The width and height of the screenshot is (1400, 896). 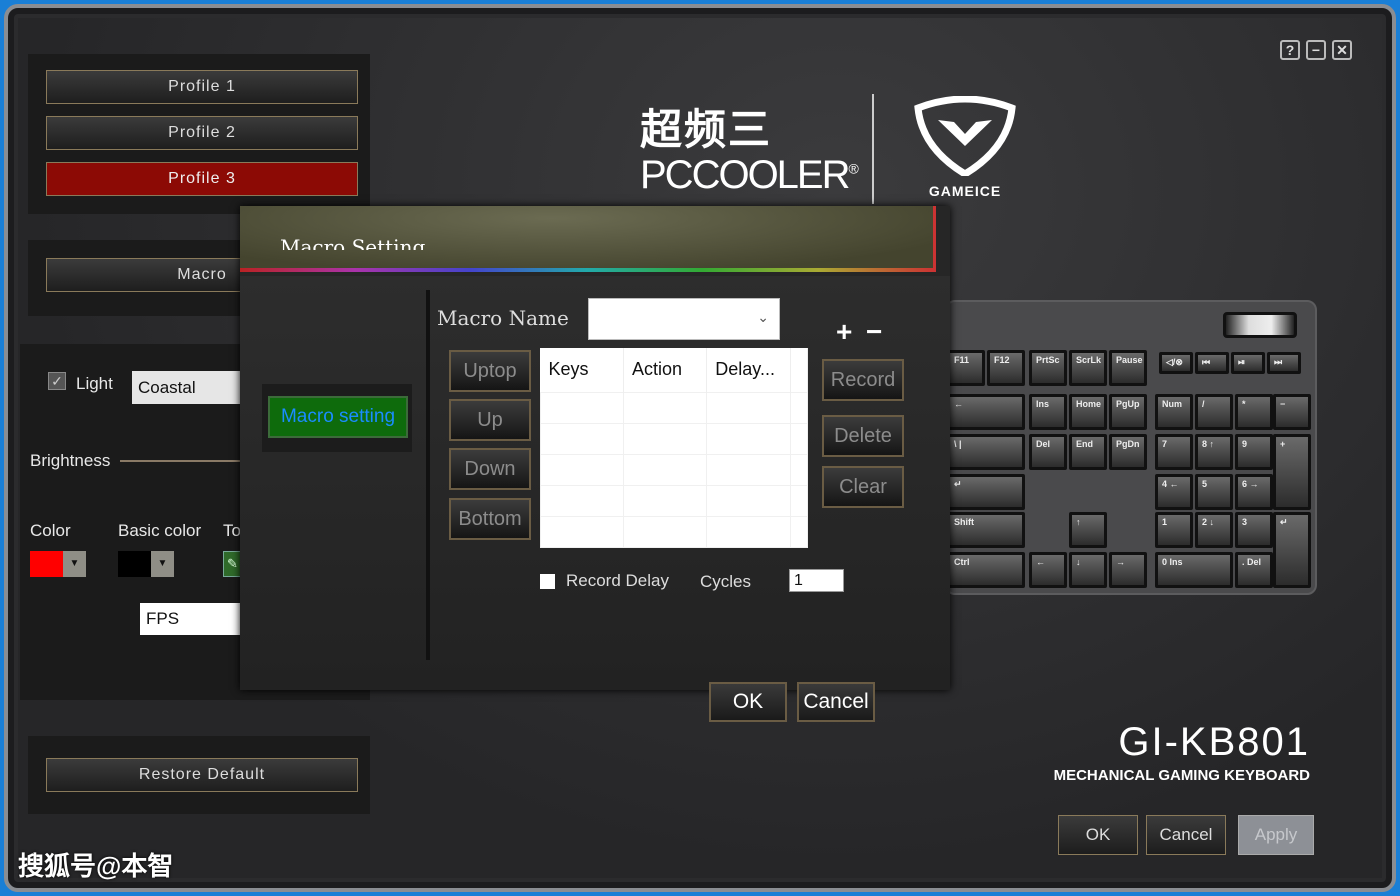 I want to click on model-name: GI-KB801, so click(x=1214, y=742).